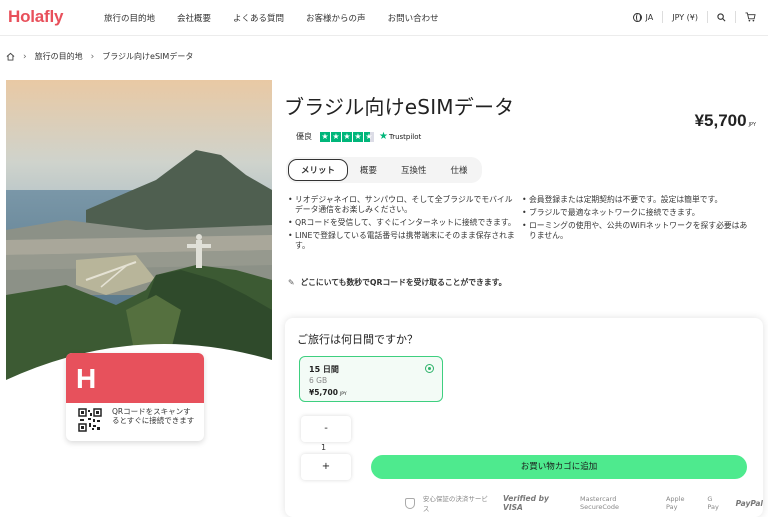 The image size is (768, 517). What do you see at coordinates (318, 380) in the screenshot?
I see `plan-data: 6 GB` at bounding box center [318, 380].